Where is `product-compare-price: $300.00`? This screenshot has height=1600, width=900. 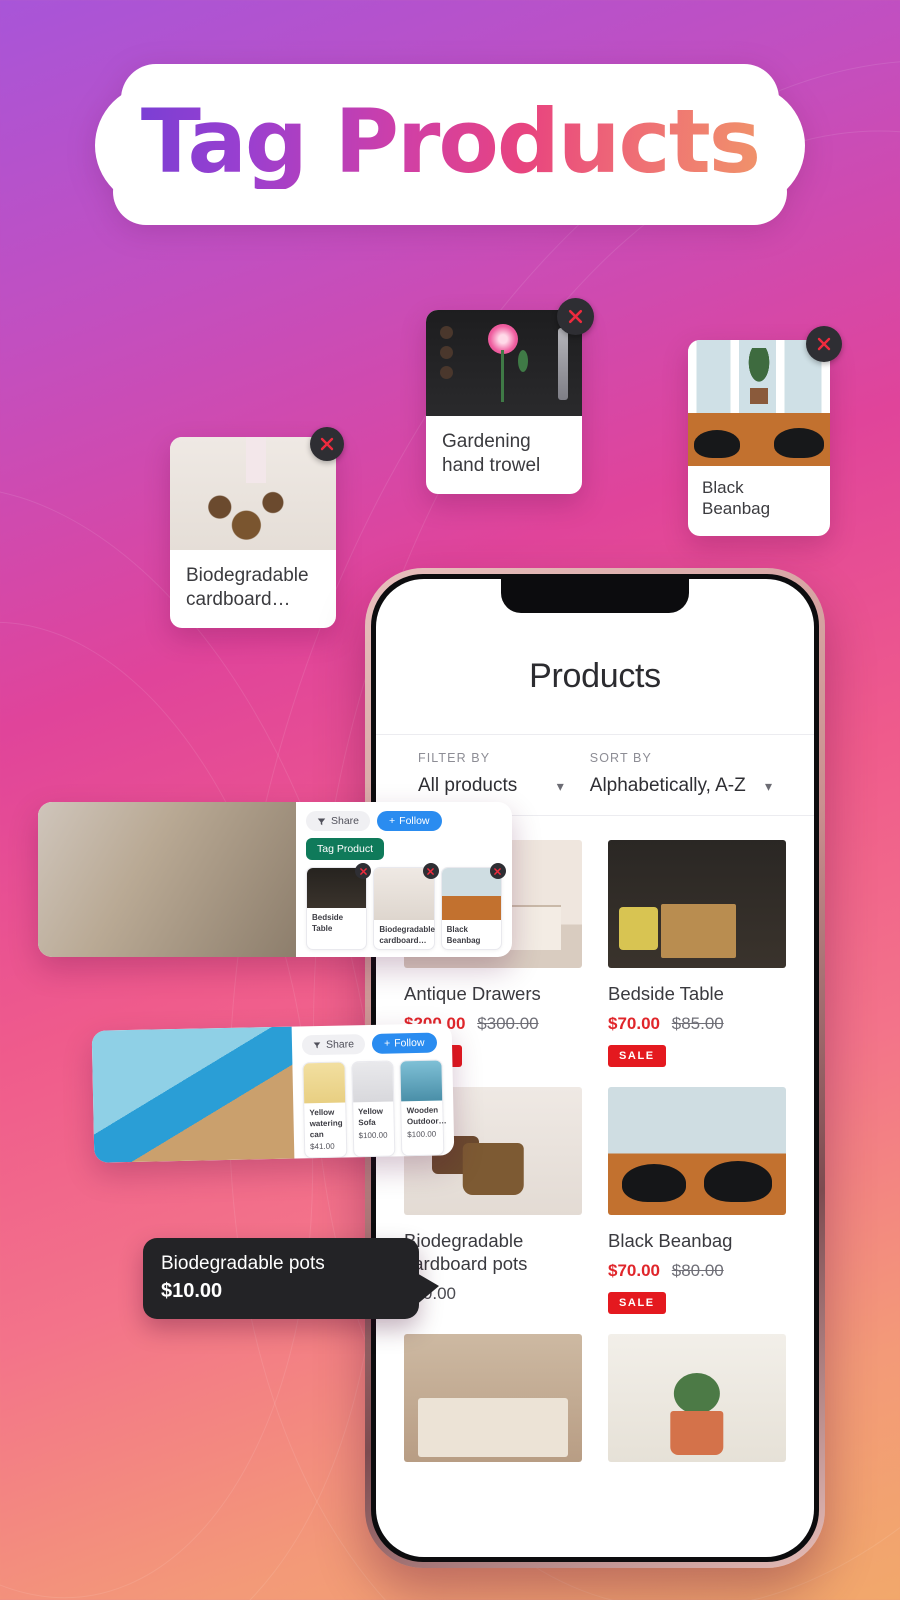
product-compare-price: $300.00 is located at coordinates (508, 1024).